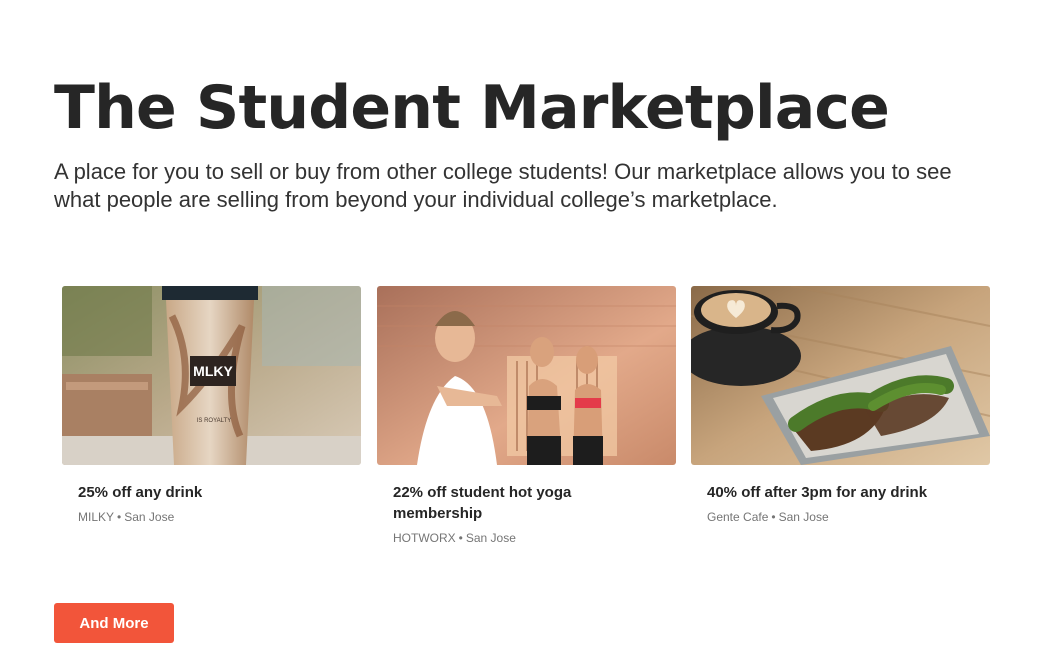  I want to click on and-more-button: And More, so click(114, 623).